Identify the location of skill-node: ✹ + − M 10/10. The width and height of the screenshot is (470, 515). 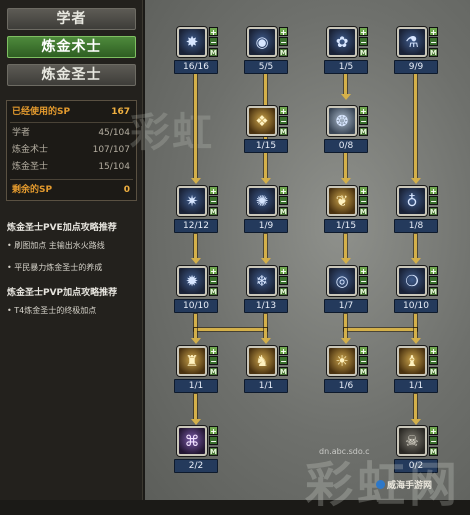
(196, 294).